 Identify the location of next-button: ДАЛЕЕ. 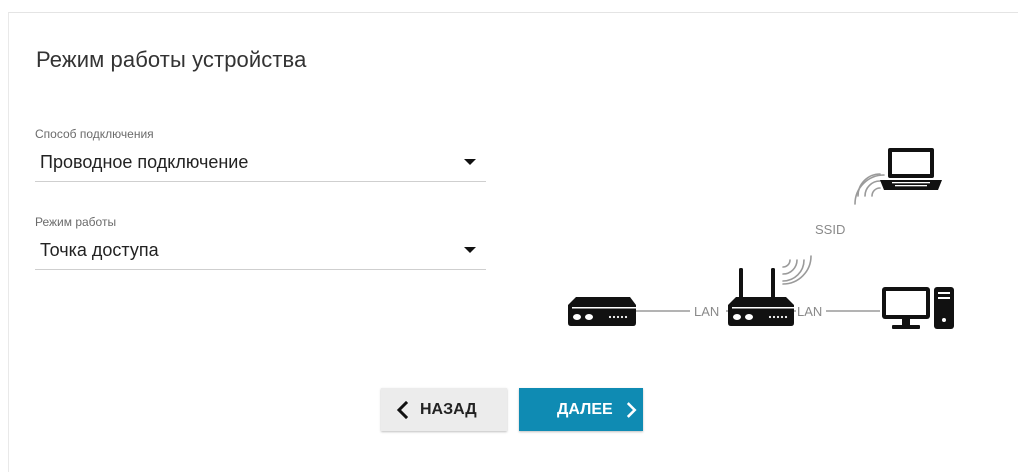
(581, 409).